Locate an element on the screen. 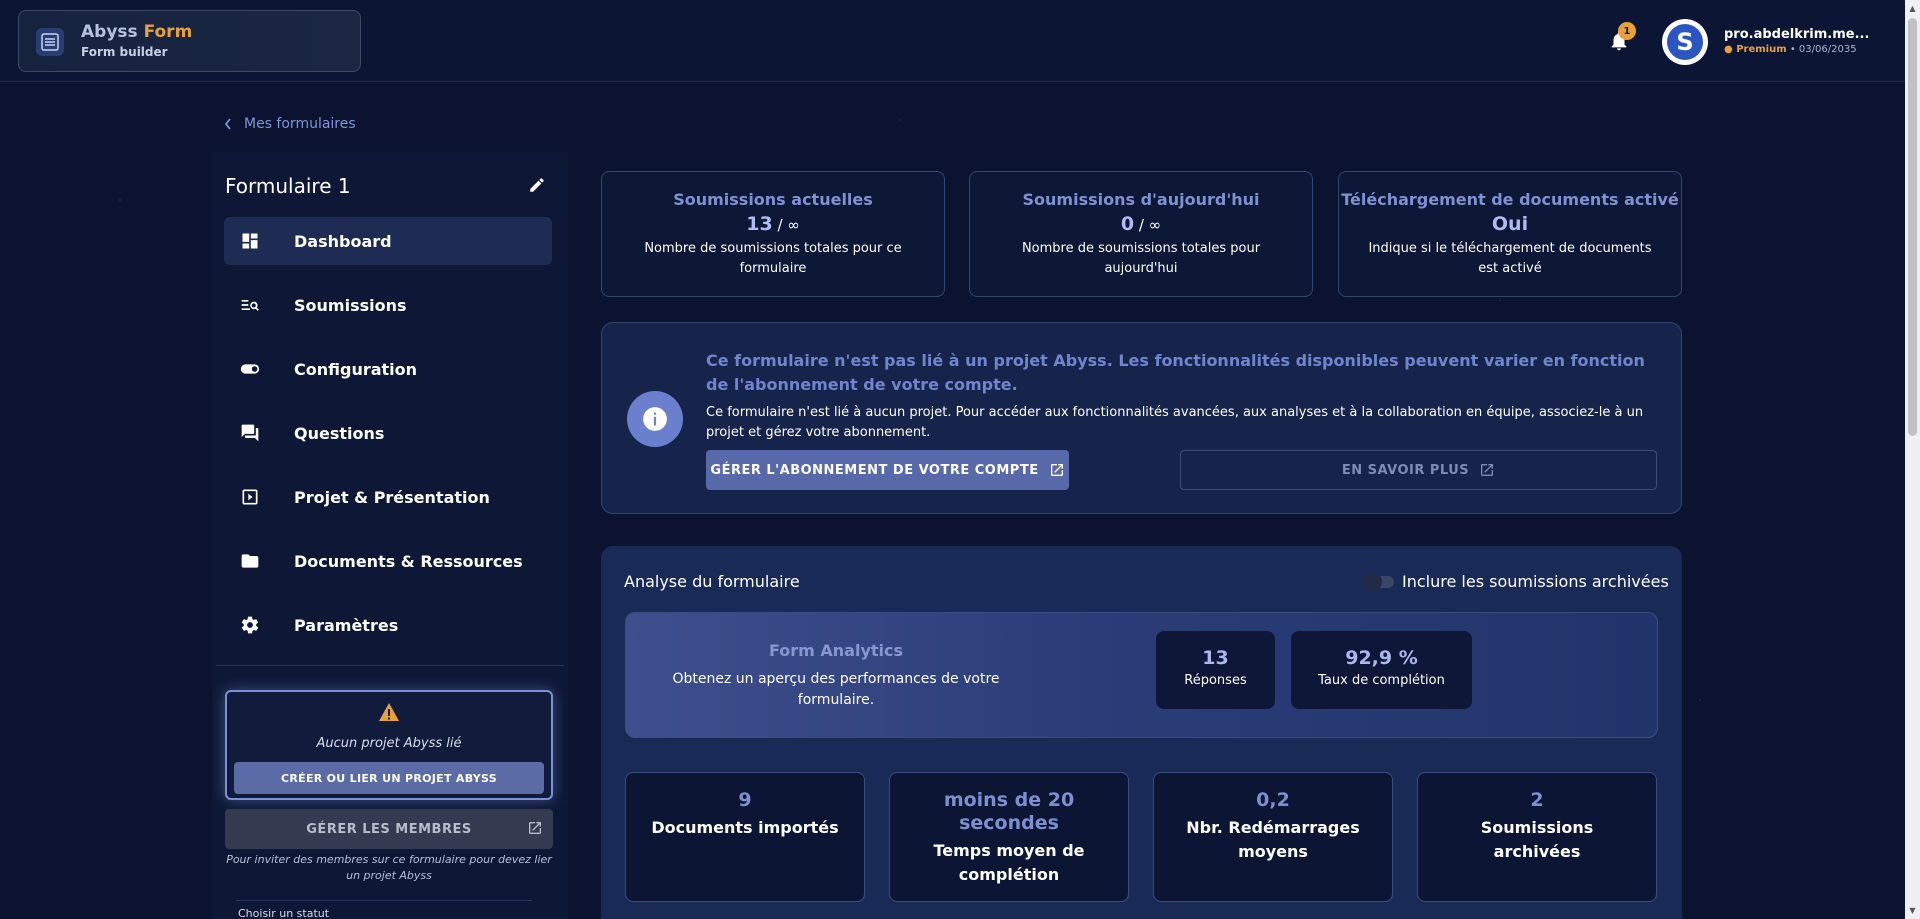 The height and width of the screenshot is (919, 1920). stat-title: Soumissions actuelles is located at coordinates (773, 199).